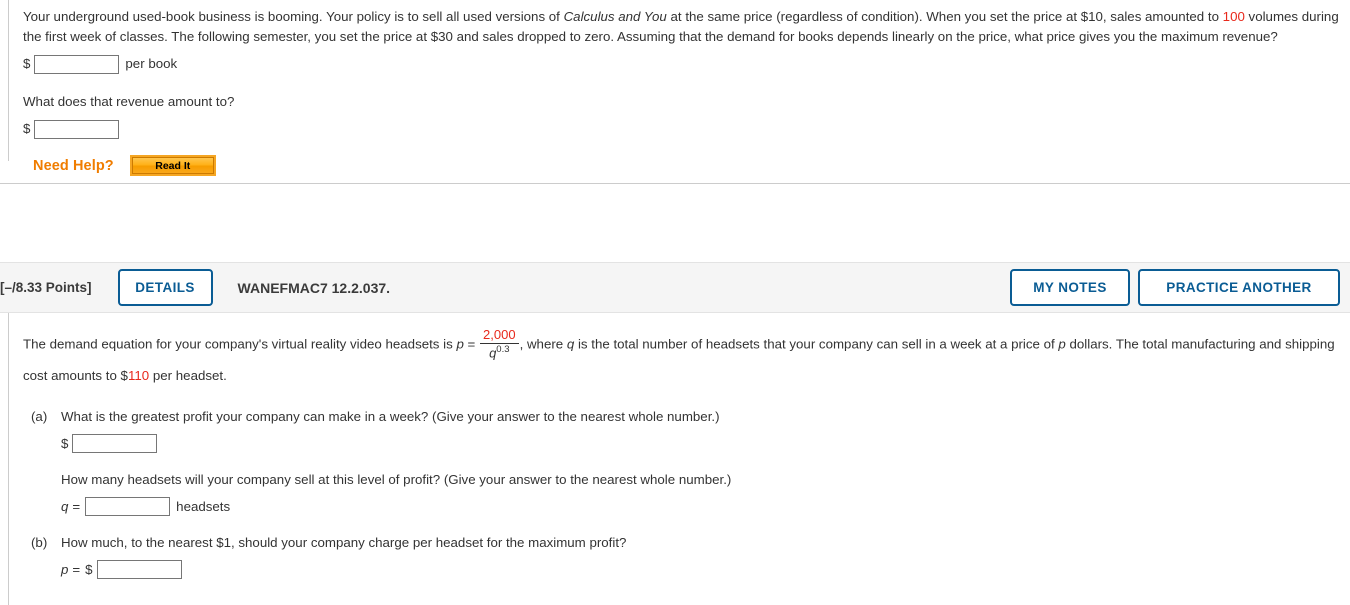 This screenshot has width=1350, height=605. I want to click on fraction-numerator: 2,000, so click(499, 336).